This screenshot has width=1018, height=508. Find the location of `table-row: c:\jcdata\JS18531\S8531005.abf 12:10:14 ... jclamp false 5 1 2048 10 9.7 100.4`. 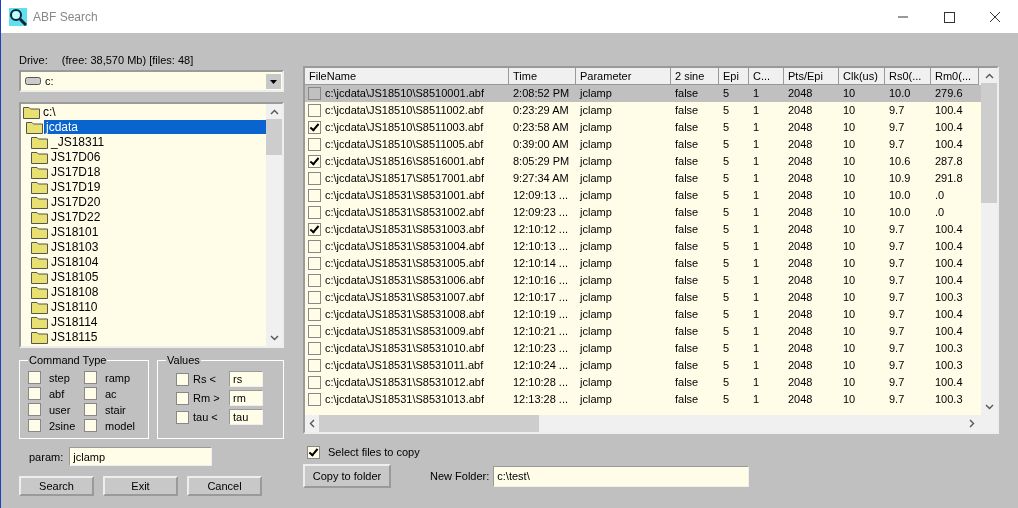

table-row: c:\jcdata\JS18531\S8531005.abf 12:10:14 ... jclamp false 5 1 2048 10 9.7 100.4 is located at coordinates (643, 263).